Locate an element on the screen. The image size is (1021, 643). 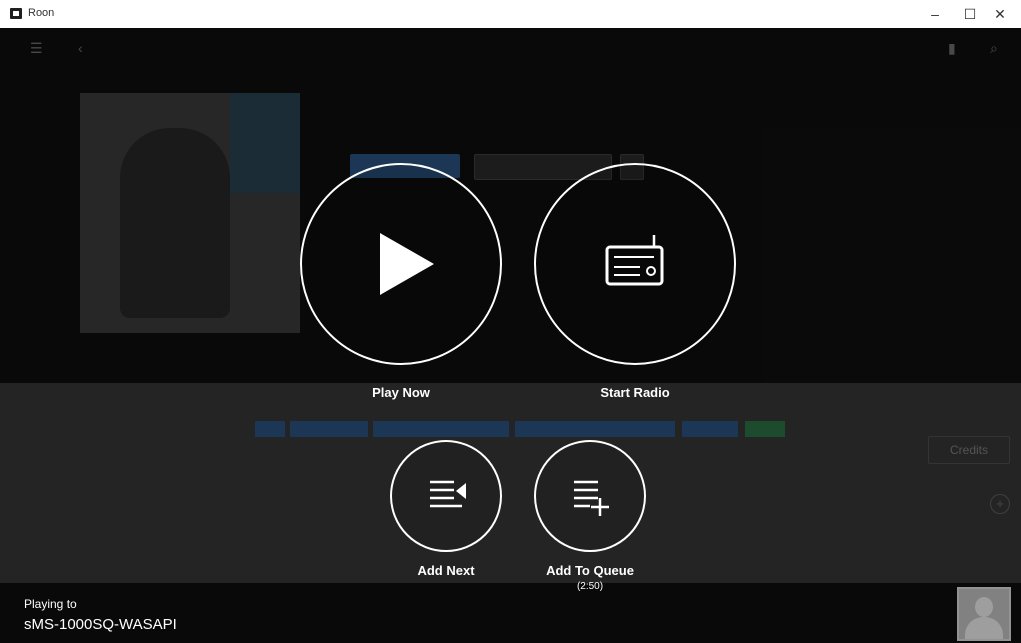
playing-to-label: Playing to is located at coordinates (50, 604).